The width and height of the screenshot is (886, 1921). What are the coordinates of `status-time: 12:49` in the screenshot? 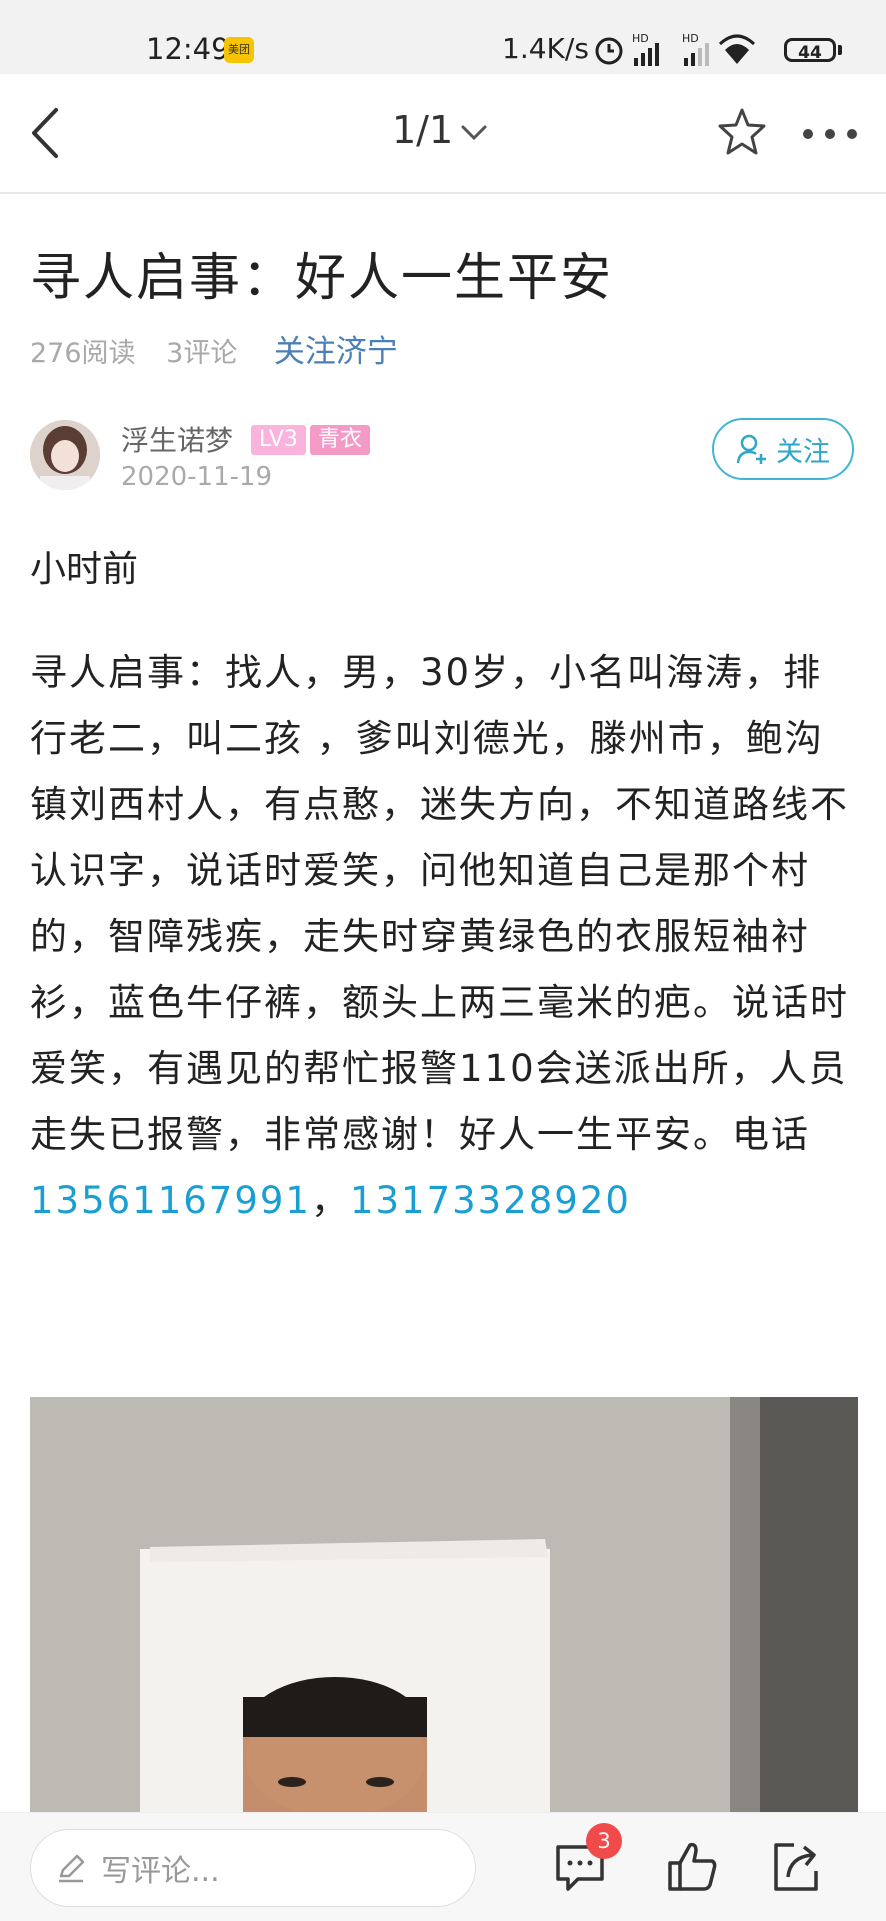 It's located at (188, 49).